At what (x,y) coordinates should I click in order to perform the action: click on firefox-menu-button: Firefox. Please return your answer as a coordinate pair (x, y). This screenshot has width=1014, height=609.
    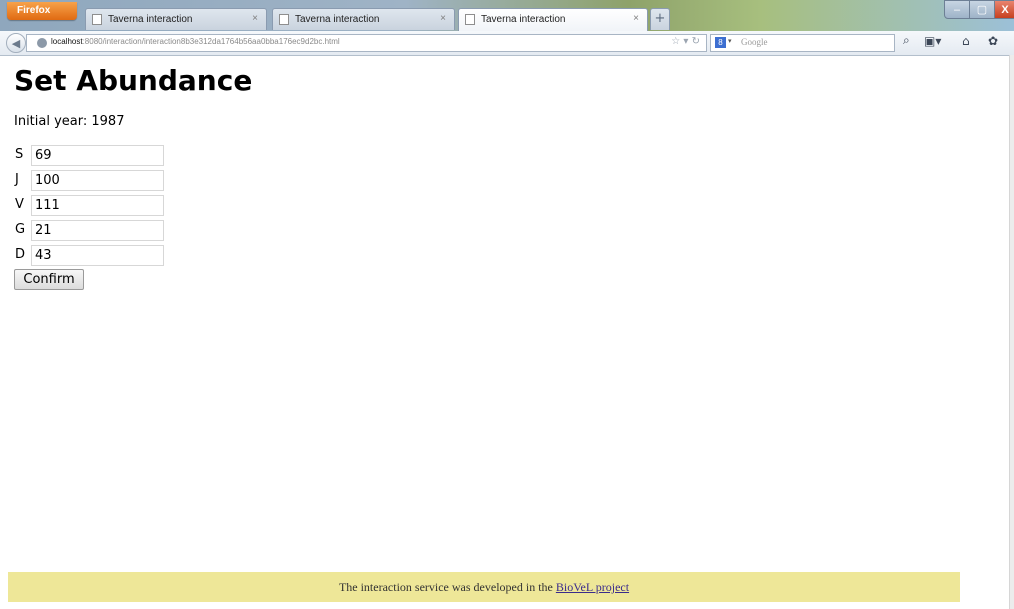
    Looking at the image, I should click on (42, 11).